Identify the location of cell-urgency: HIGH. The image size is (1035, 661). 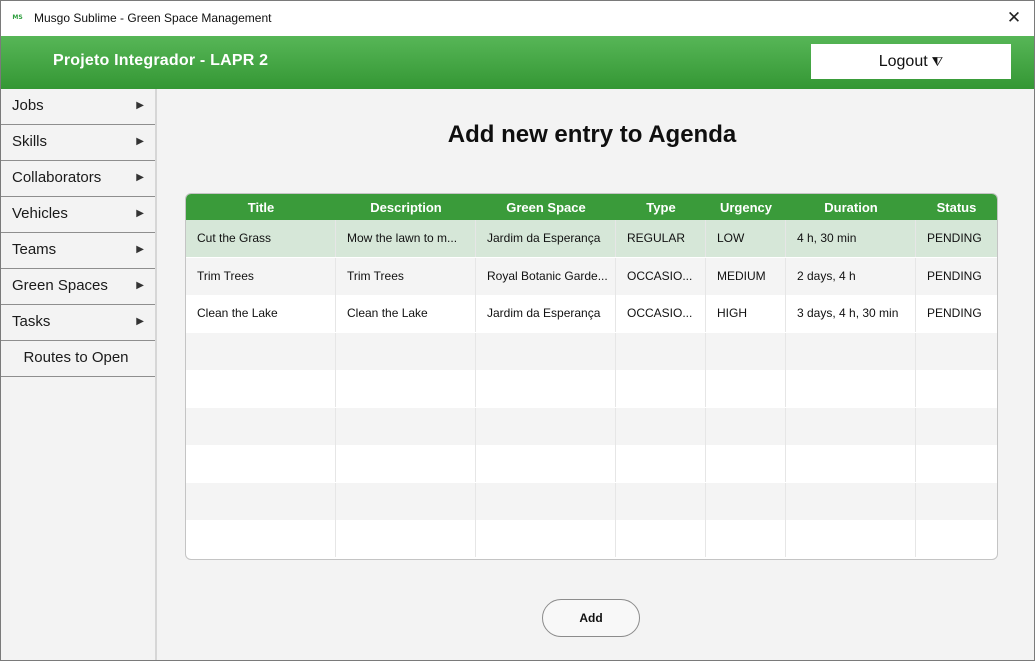
(746, 313).